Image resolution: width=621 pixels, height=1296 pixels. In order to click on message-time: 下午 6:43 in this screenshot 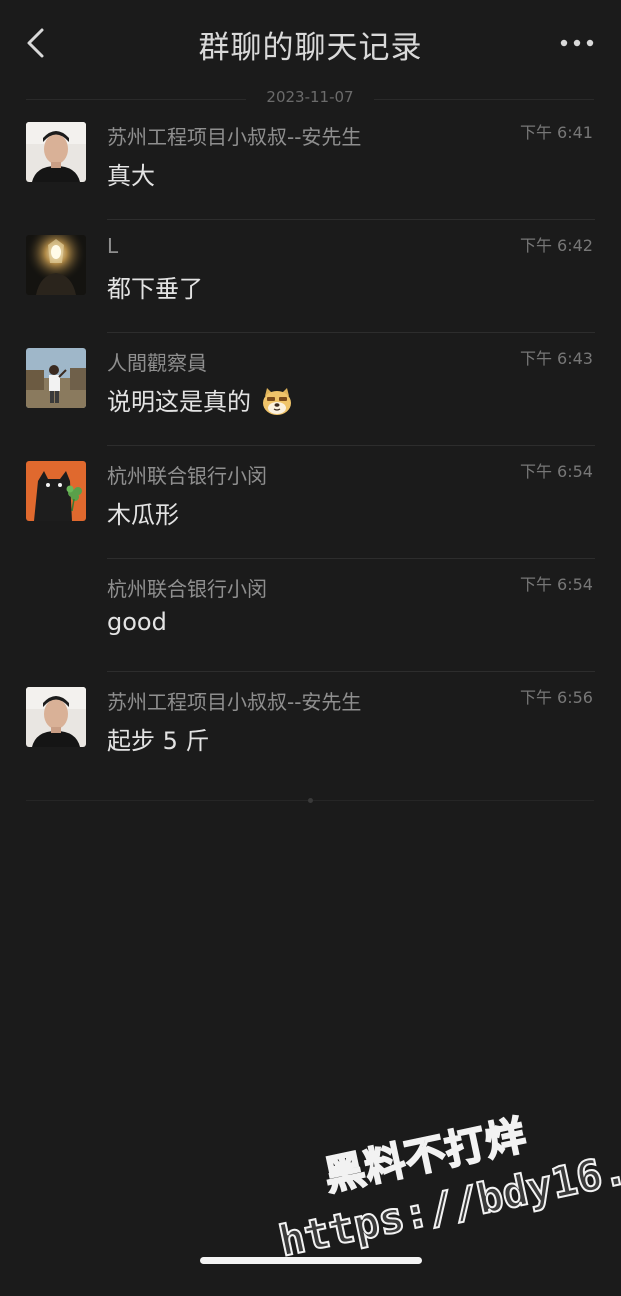, I will do `click(556, 358)`.